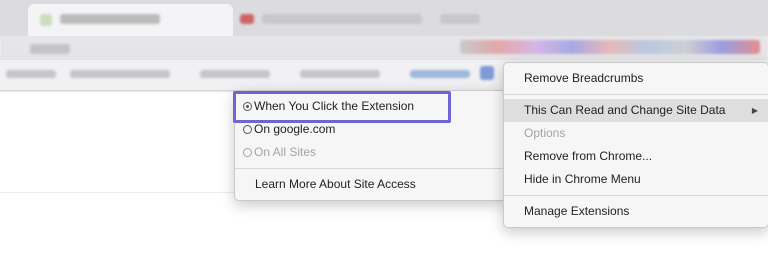  What do you see at coordinates (636, 211) in the screenshot?
I see `manage-extensions-item: Manage Extensions` at bounding box center [636, 211].